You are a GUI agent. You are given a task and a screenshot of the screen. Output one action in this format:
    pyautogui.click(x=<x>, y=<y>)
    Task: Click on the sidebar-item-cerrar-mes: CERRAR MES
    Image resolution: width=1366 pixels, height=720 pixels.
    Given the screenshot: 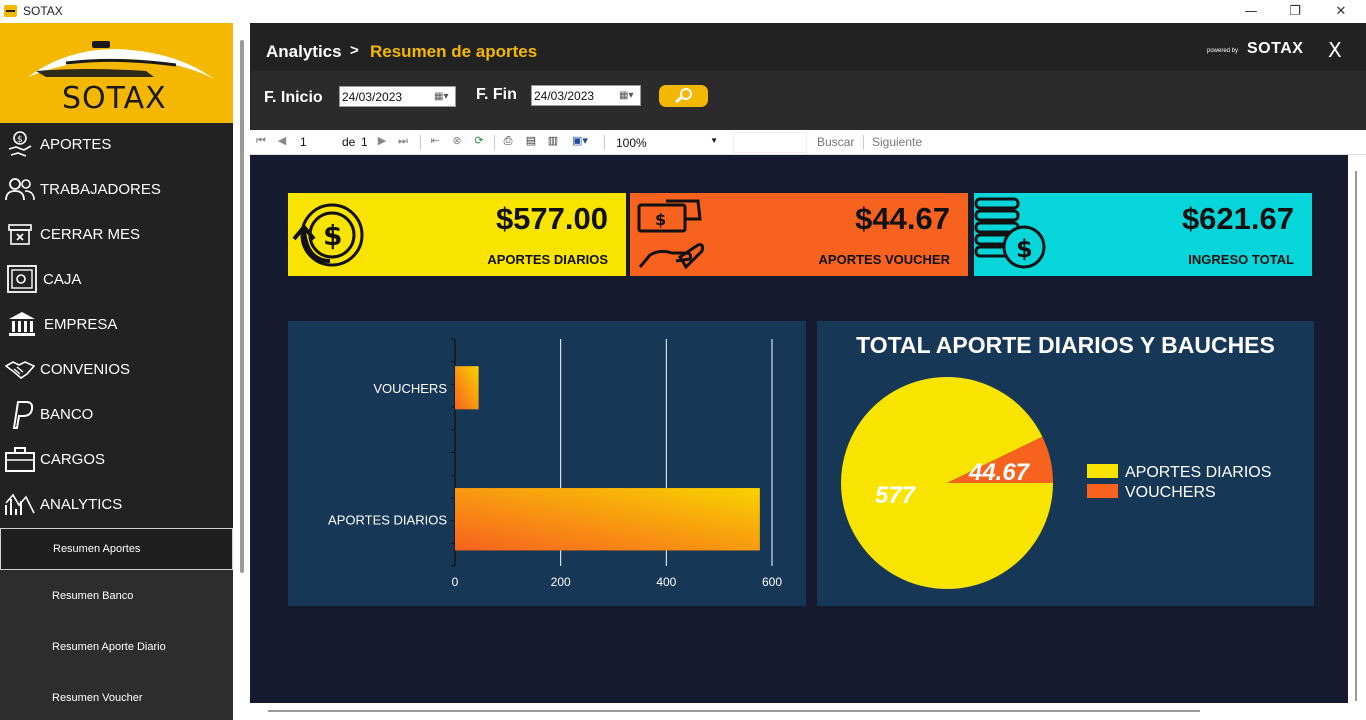 What is the action you would take?
    pyautogui.click(x=116, y=234)
    